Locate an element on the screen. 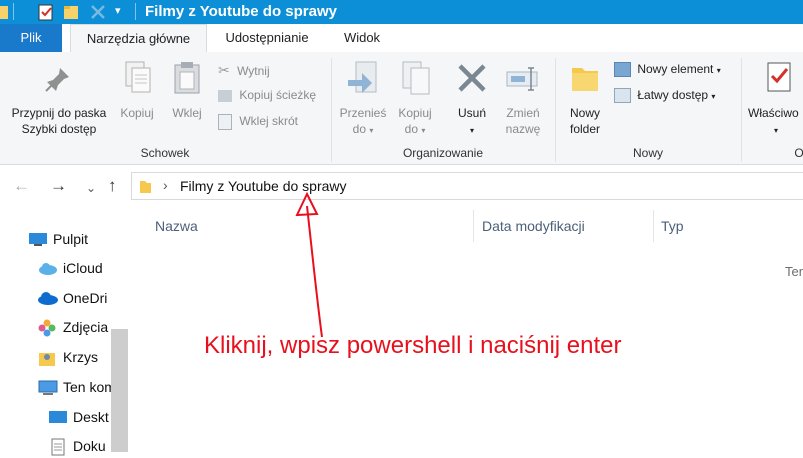 The image size is (803, 458). easy-access-button: Łatwy dostęp ▾ is located at coordinates (665, 96).